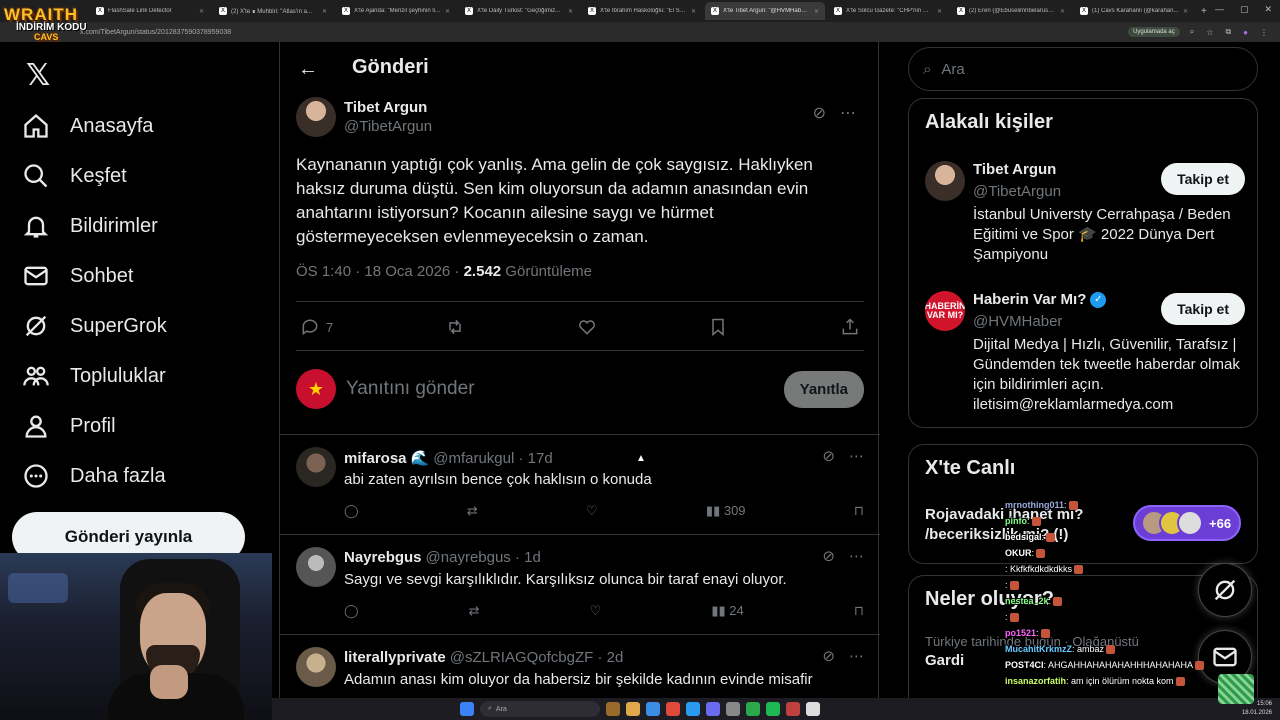 Image resolution: width=1280 pixels, height=720 pixels. I want to click on search-input: ⌕ Ara, so click(1083, 69).